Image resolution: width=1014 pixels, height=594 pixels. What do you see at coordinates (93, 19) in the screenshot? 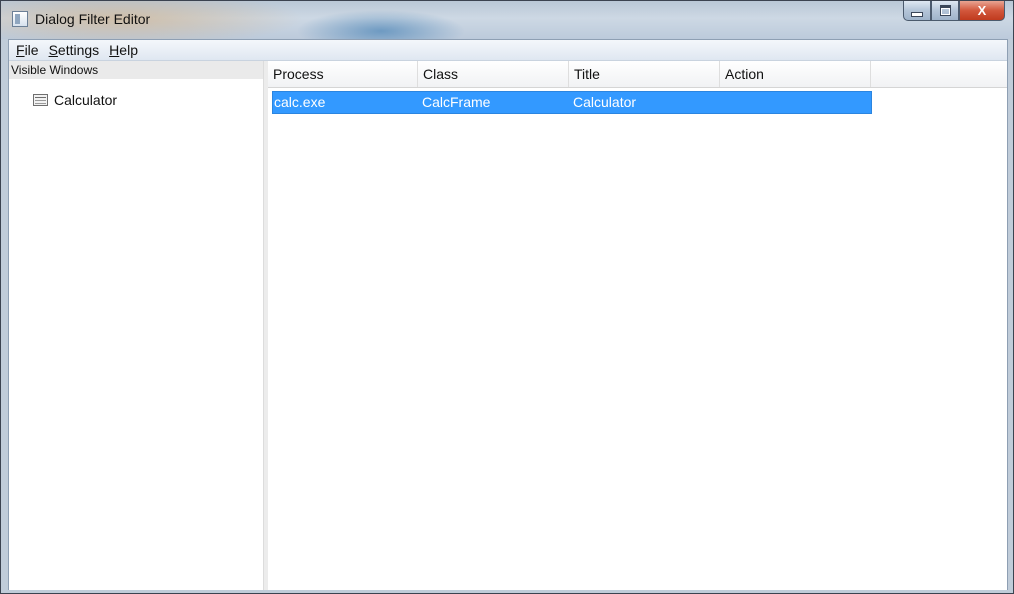
I see `window-title: Dialog Filter Editor` at bounding box center [93, 19].